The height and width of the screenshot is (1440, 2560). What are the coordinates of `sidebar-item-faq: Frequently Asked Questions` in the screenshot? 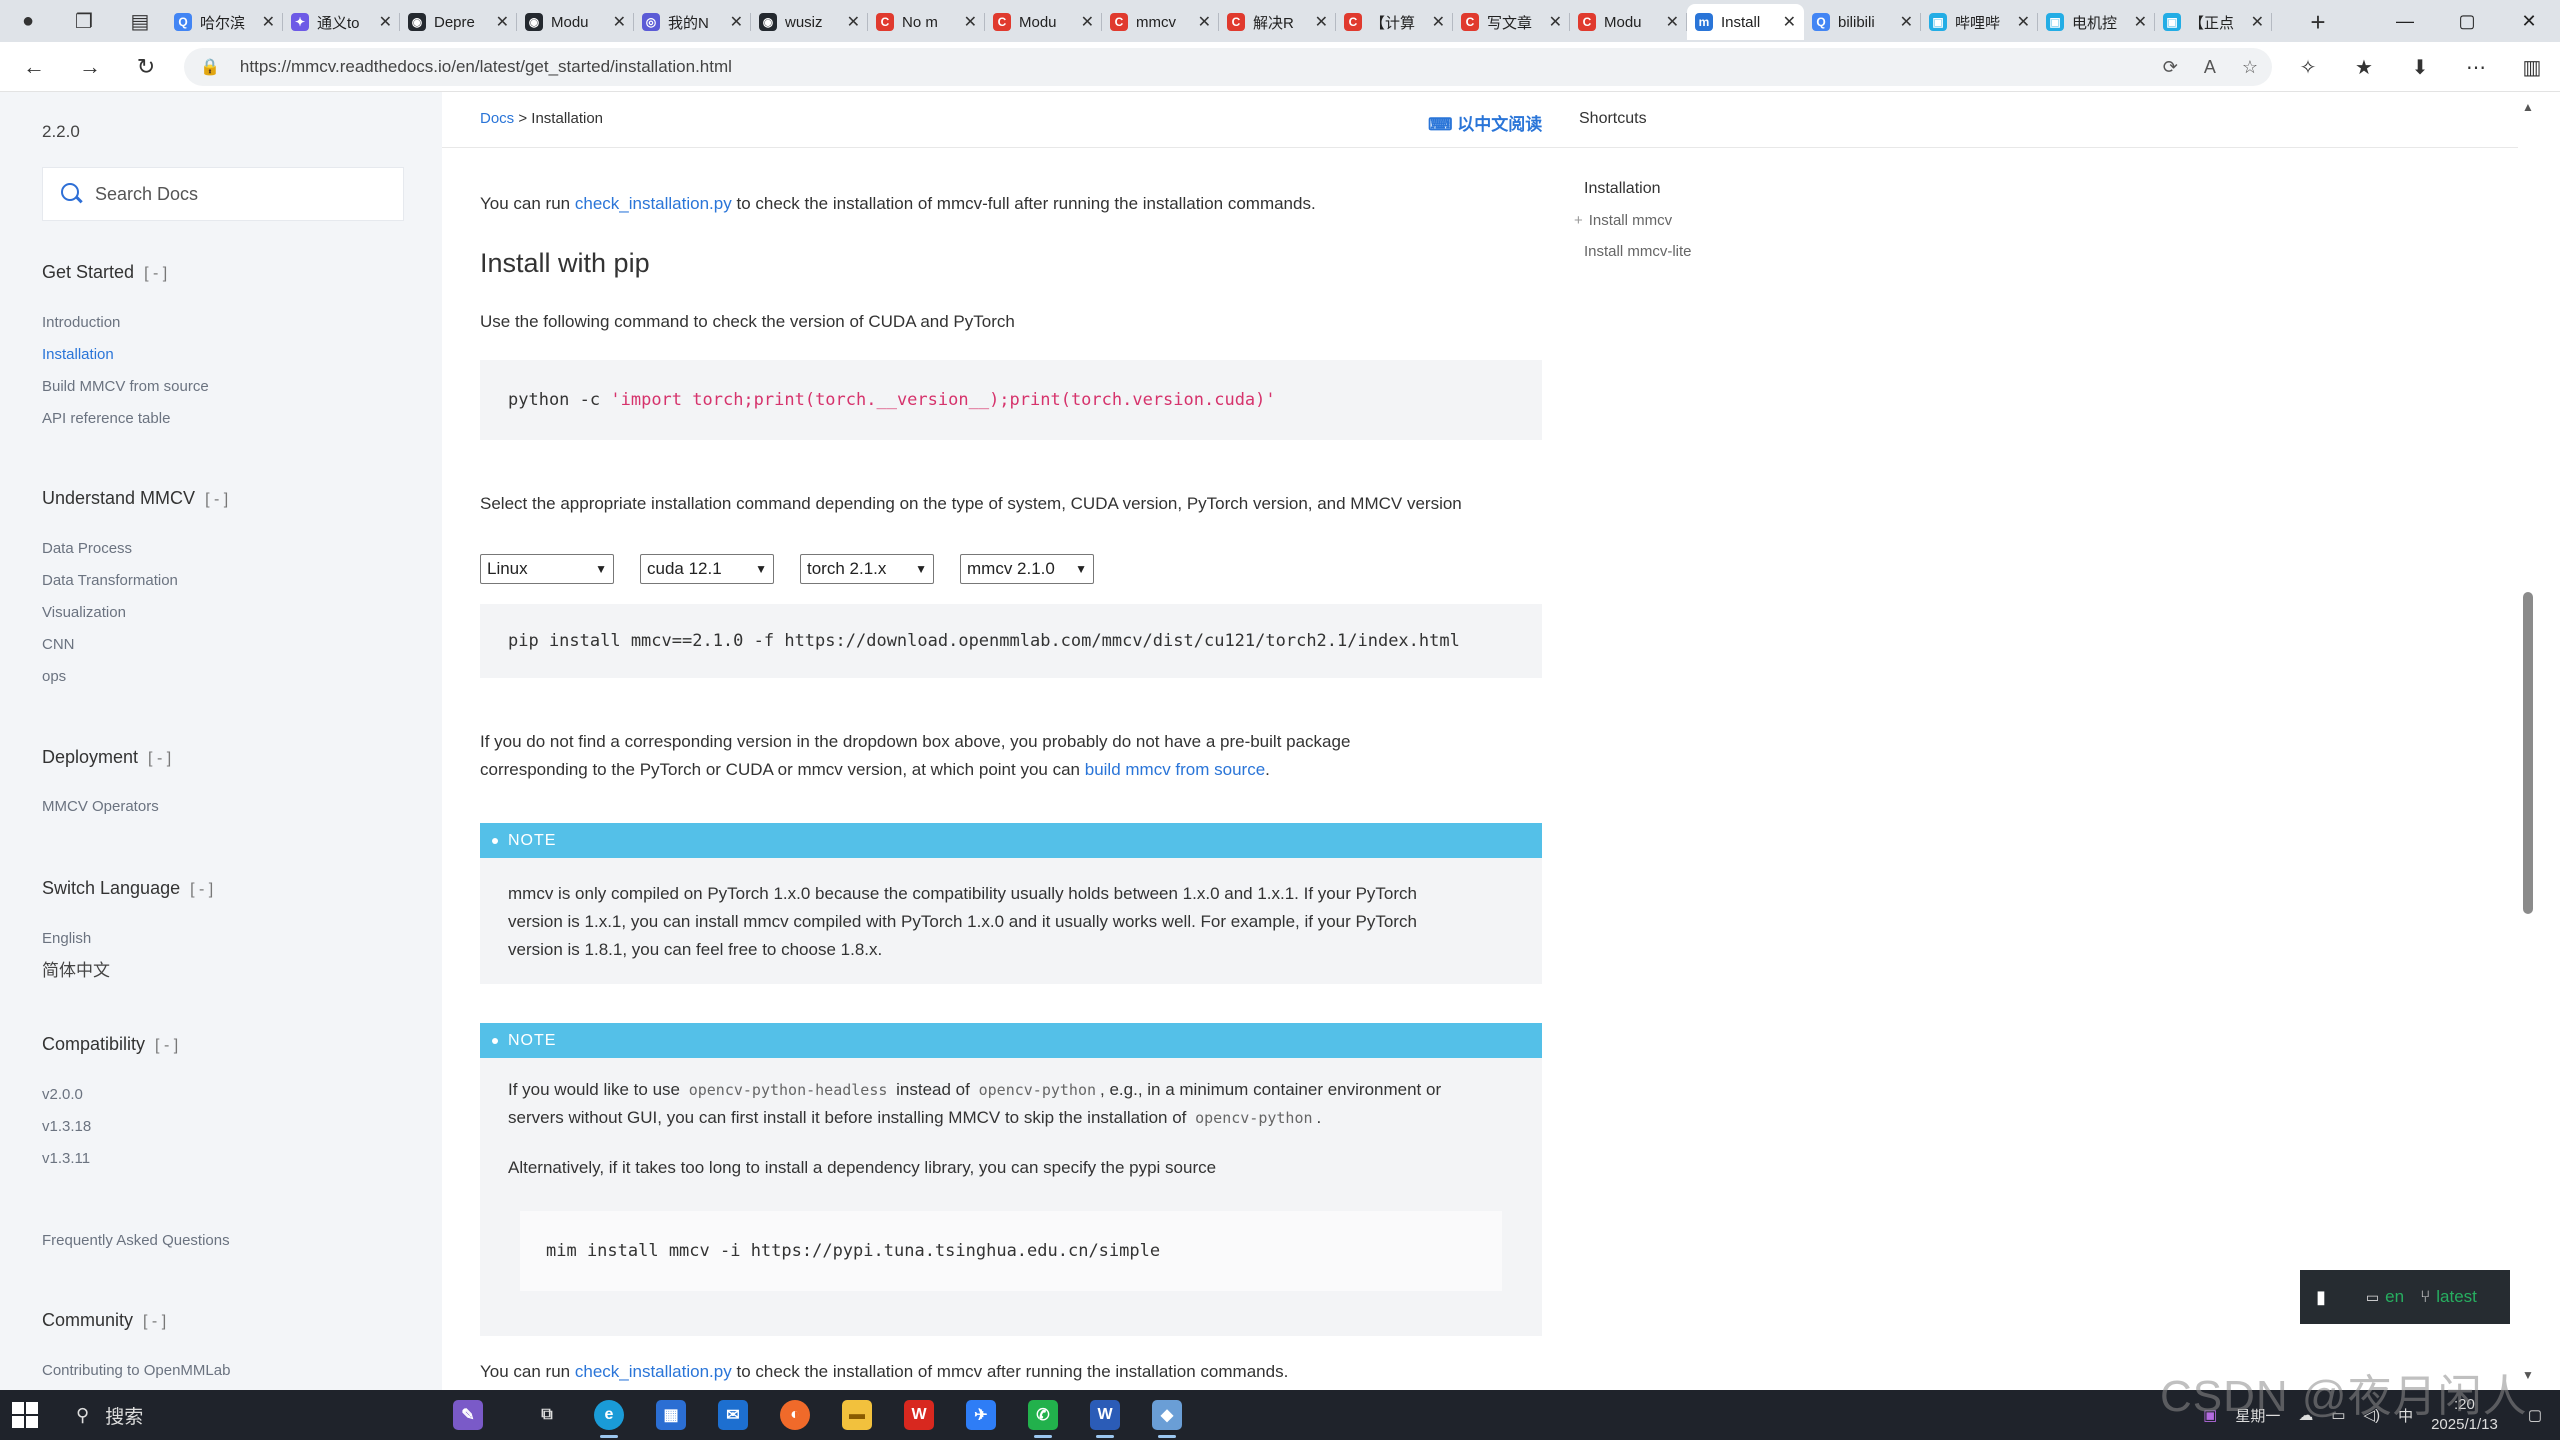 It's located at (136, 1240).